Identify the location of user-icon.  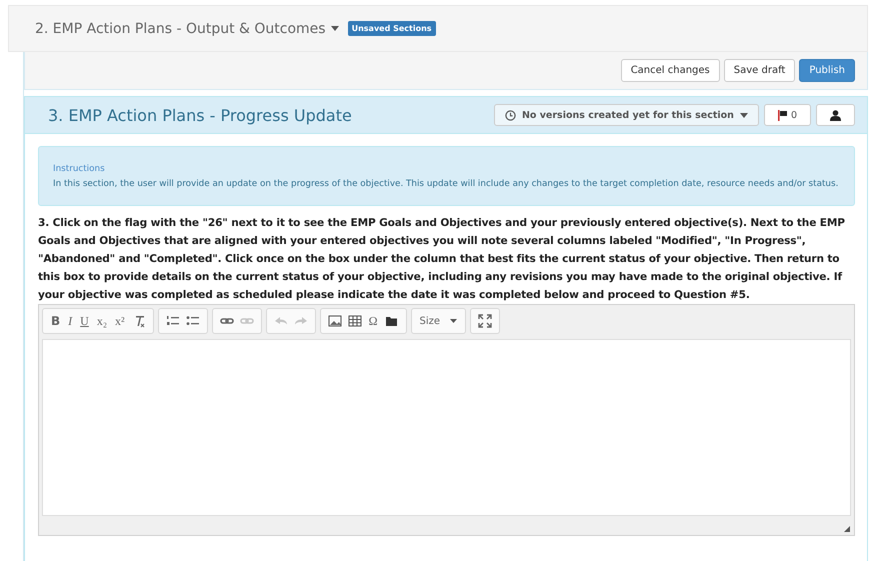
(835, 115).